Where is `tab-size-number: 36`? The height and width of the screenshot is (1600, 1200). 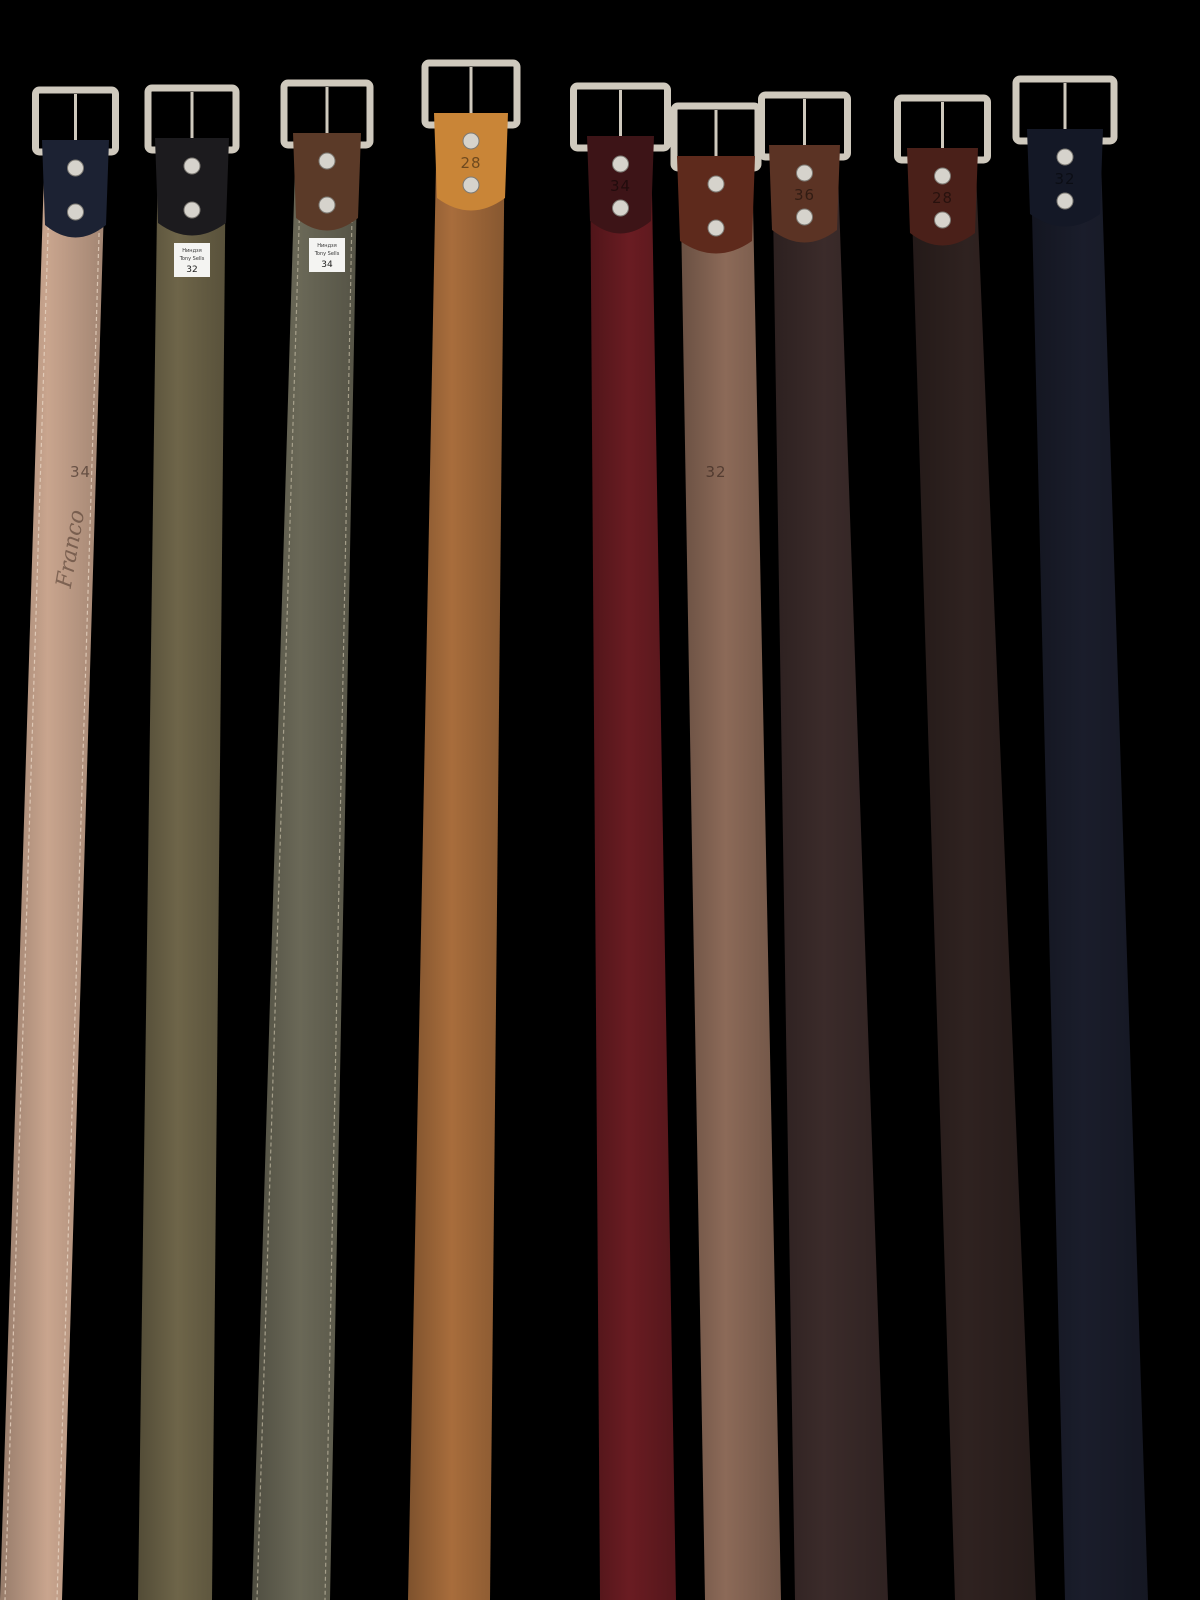
tab-size-number: 36 is located at coordinates (804, 195).